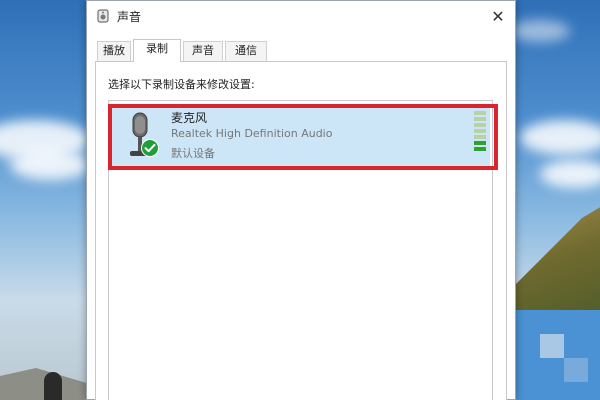 This screenshot has height=400, width=600. I want to click on tab-playback: 播放, so click(114, 51).